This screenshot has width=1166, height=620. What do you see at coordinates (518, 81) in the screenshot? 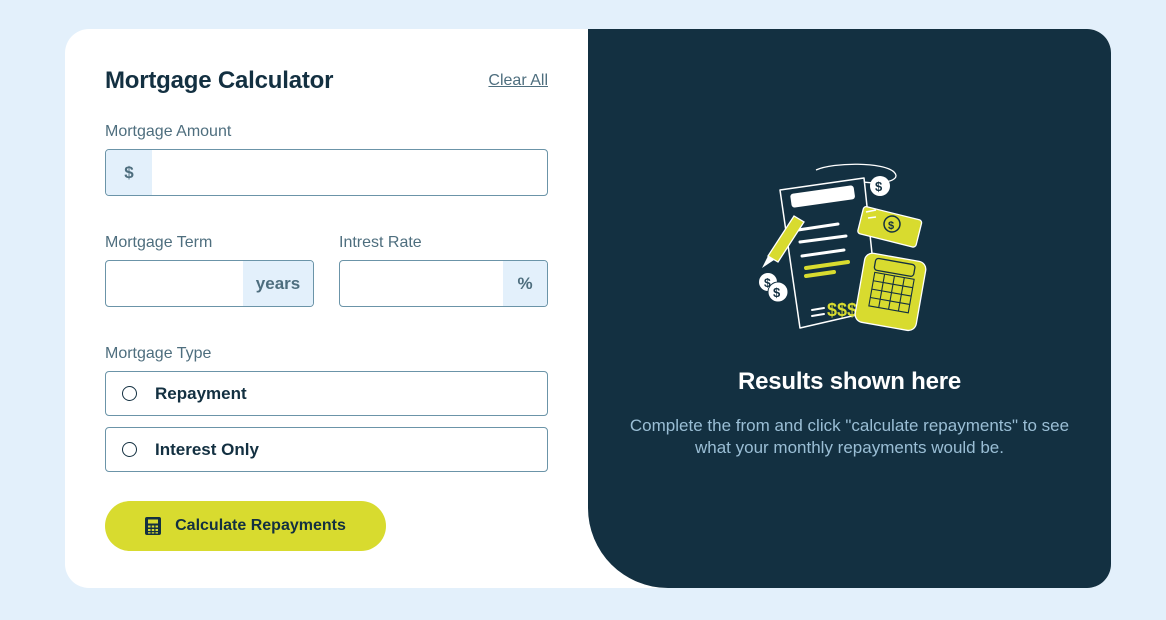
I see `clear-all-link: Clear All` at bounding box center [518, 81].